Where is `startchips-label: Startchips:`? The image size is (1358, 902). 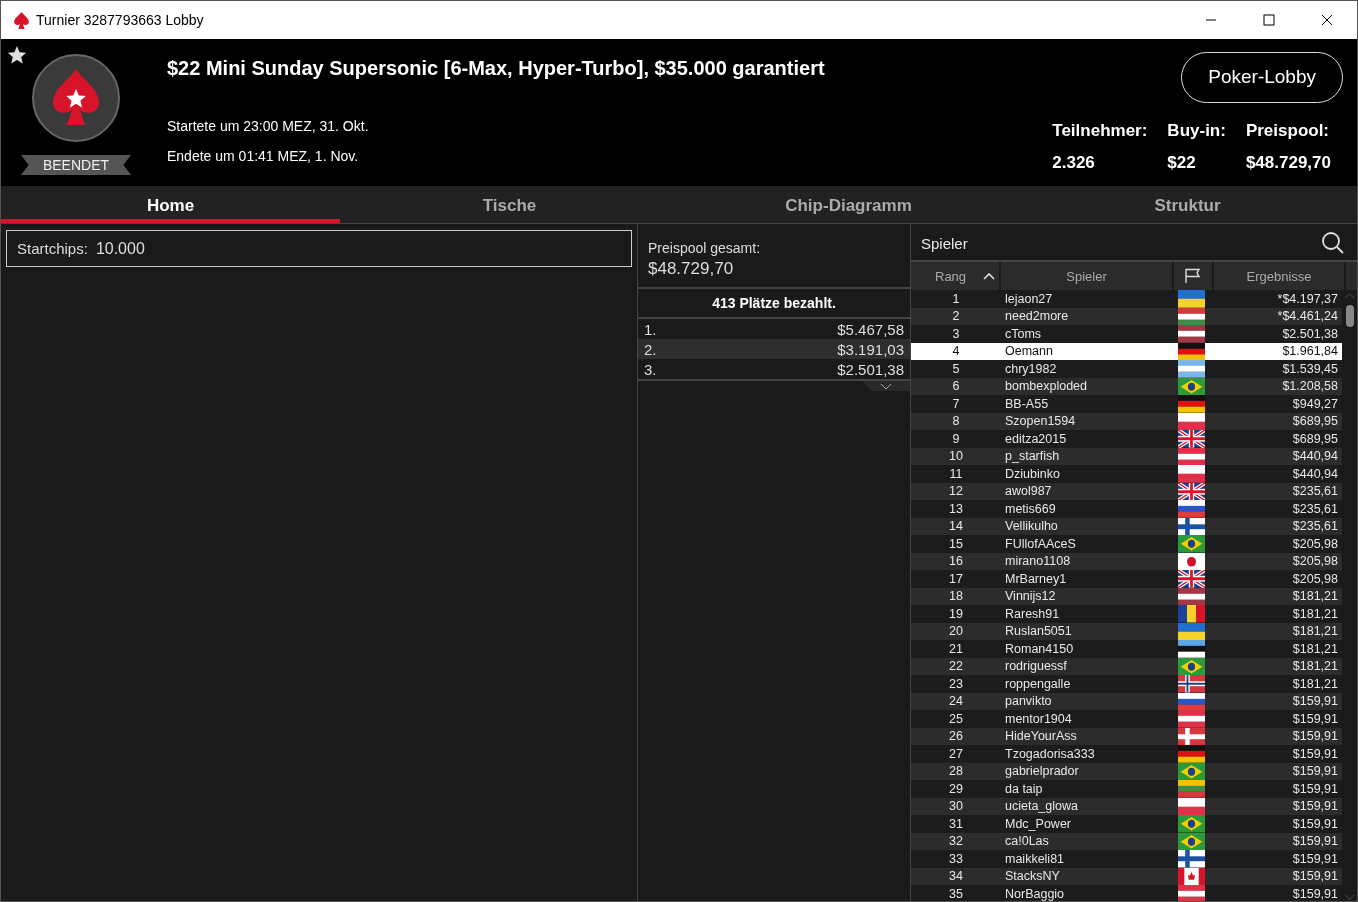 startchips-label: Startchips: is located at coordinates (52, 248).